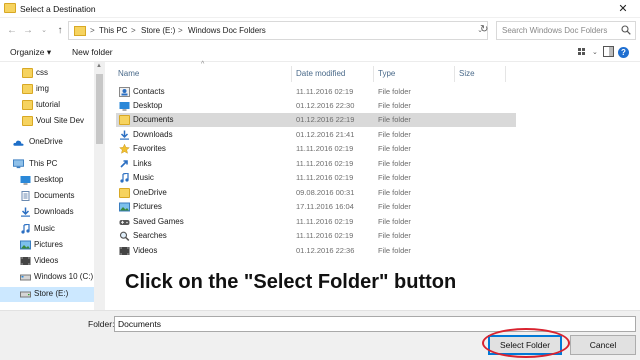 Image resolution: width=640 pixels, height=360 pixels. What do you see at coordinates (47, 277) in the screenshot?
I see `nav-item-windows-10-c: Windows 10 (C:)` at bounding box center [47, 277].